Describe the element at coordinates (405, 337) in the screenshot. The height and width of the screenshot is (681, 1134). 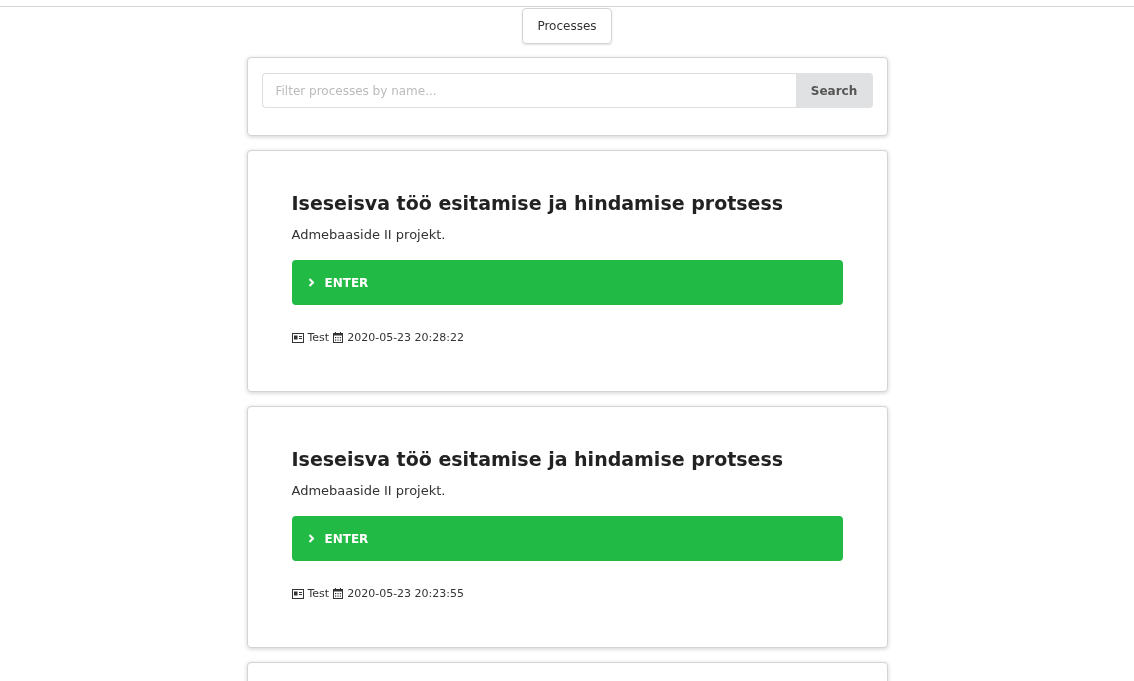
I see `process-date: 2020-05-23 20:28:22` at that location.